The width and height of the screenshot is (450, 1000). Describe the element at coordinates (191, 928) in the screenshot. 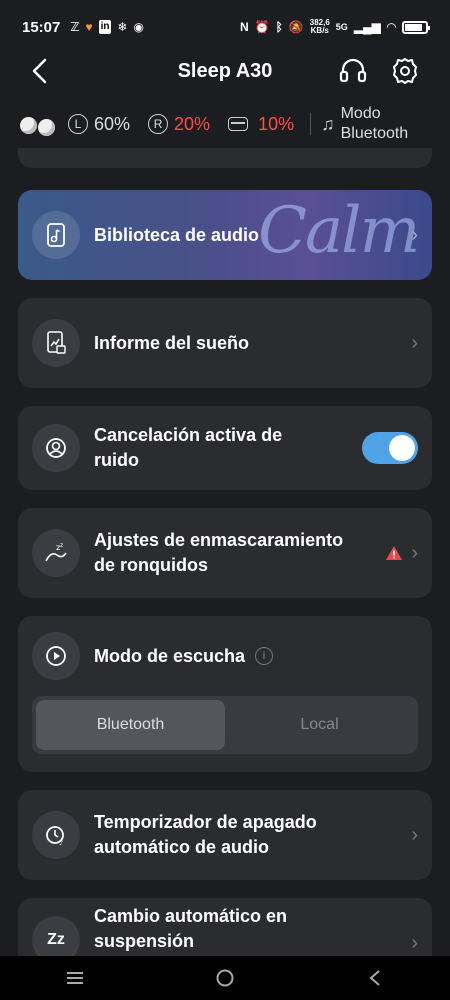

I see `auto-sleep-switch-label: Cambio automático en suspensión` at that location.